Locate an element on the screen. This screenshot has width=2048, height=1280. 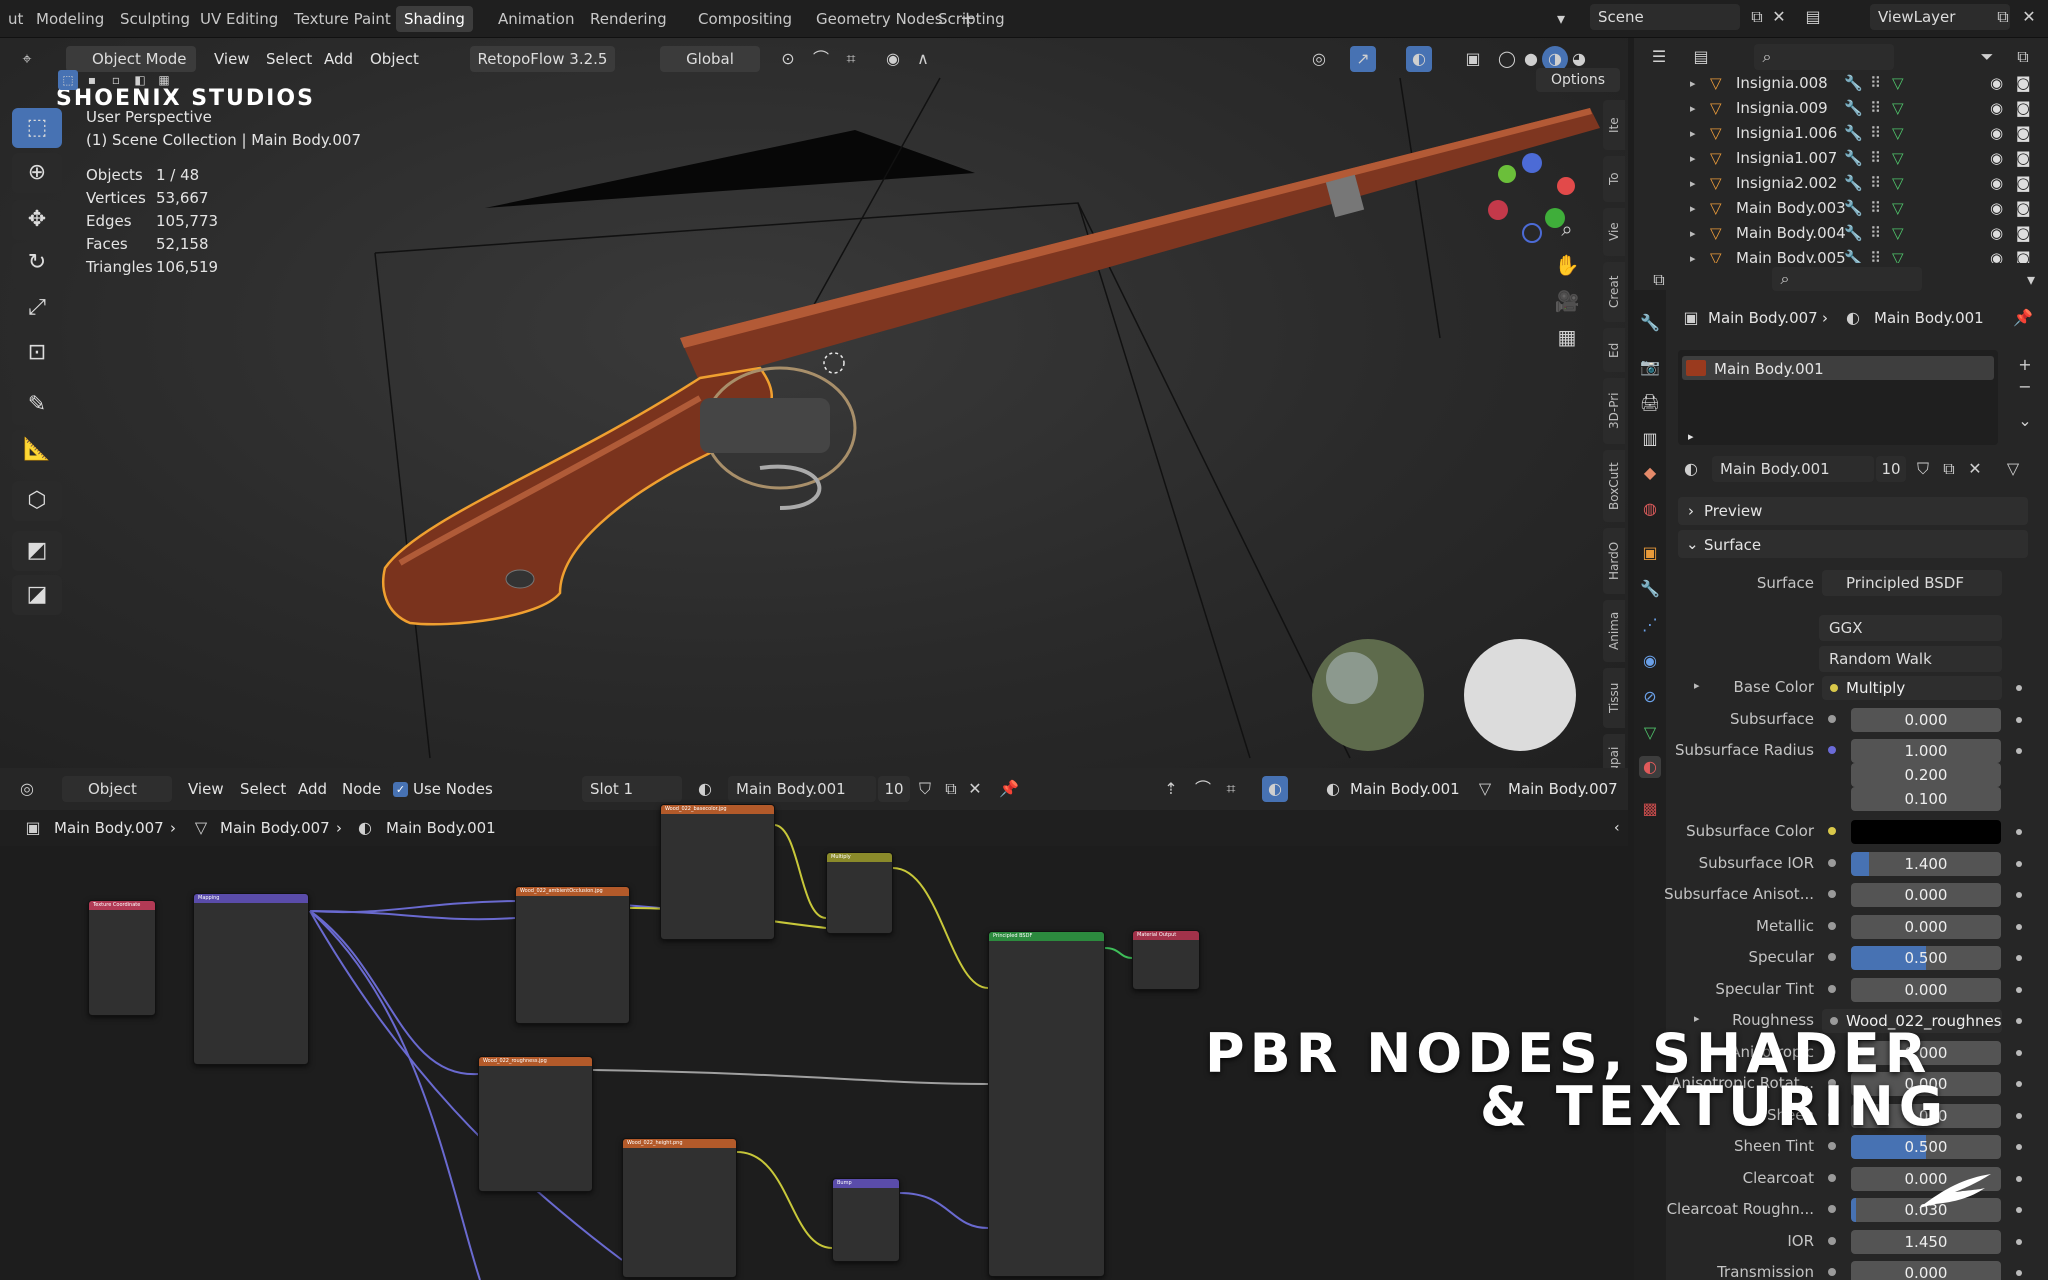
props-duplicate-icon: ⧉ is located at coordinates (1949, 469).